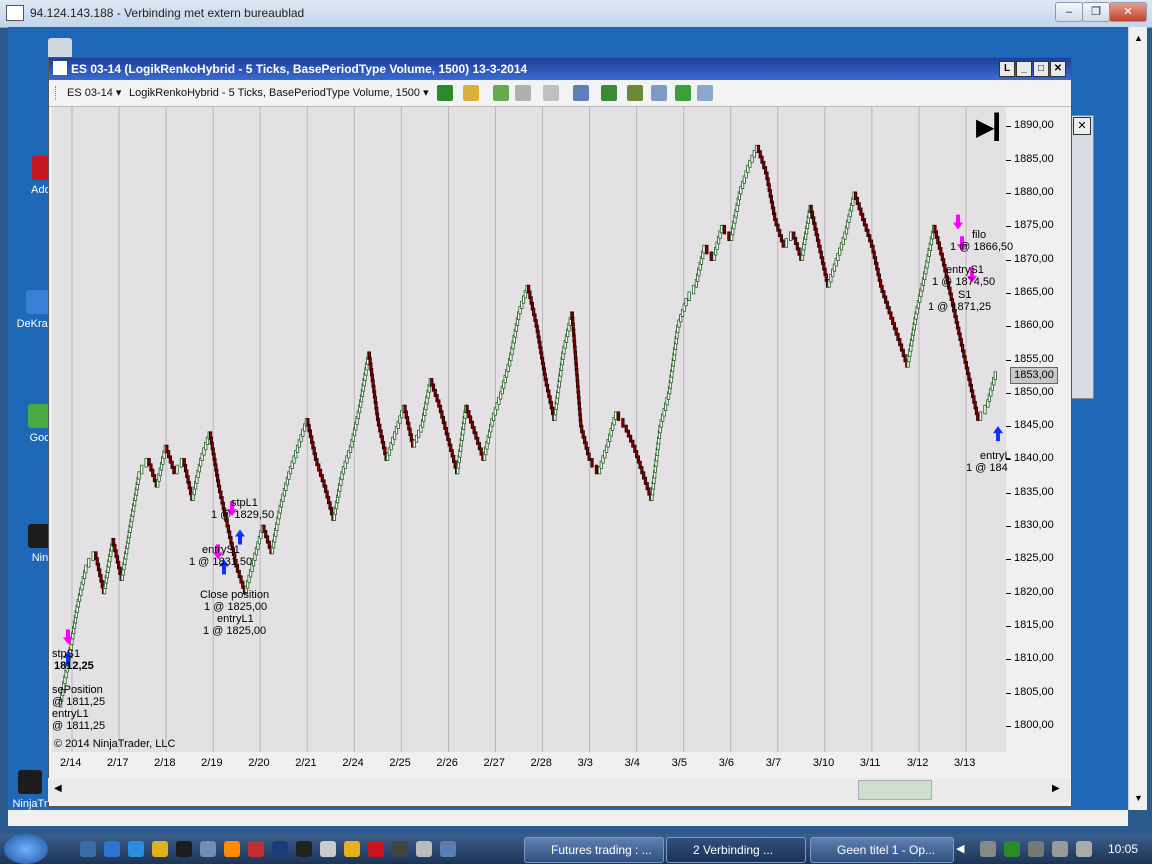  What do you see at coordinates (568, 818) in the screenshot?
I see `rdp-horizontal-scrollbar` at bounding box center [568, 818].